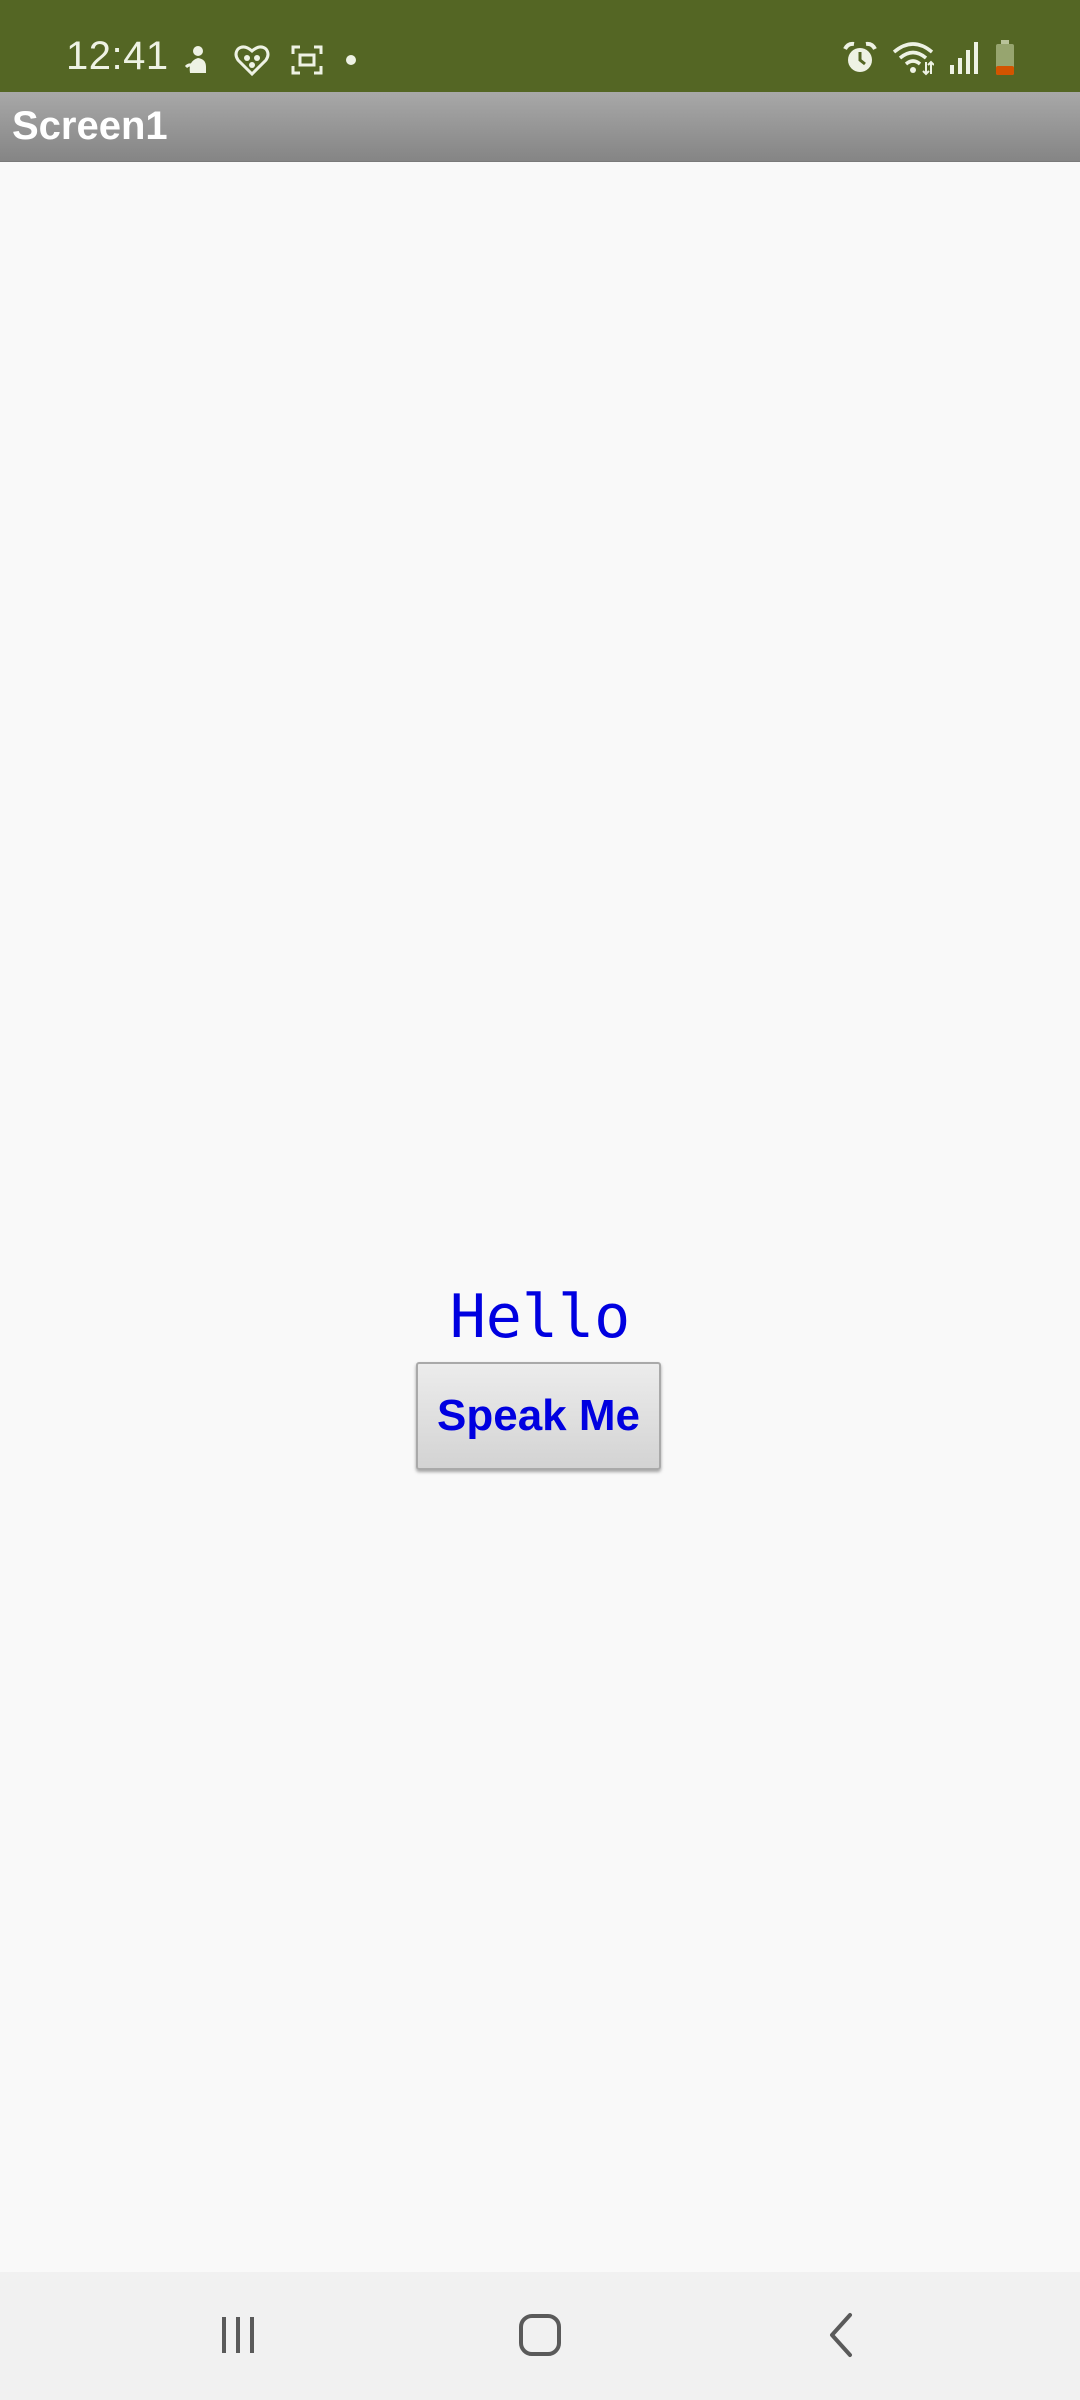 The image size is (1080, 2400). I want to click on status-bar: 12:41, so click(540, 46).